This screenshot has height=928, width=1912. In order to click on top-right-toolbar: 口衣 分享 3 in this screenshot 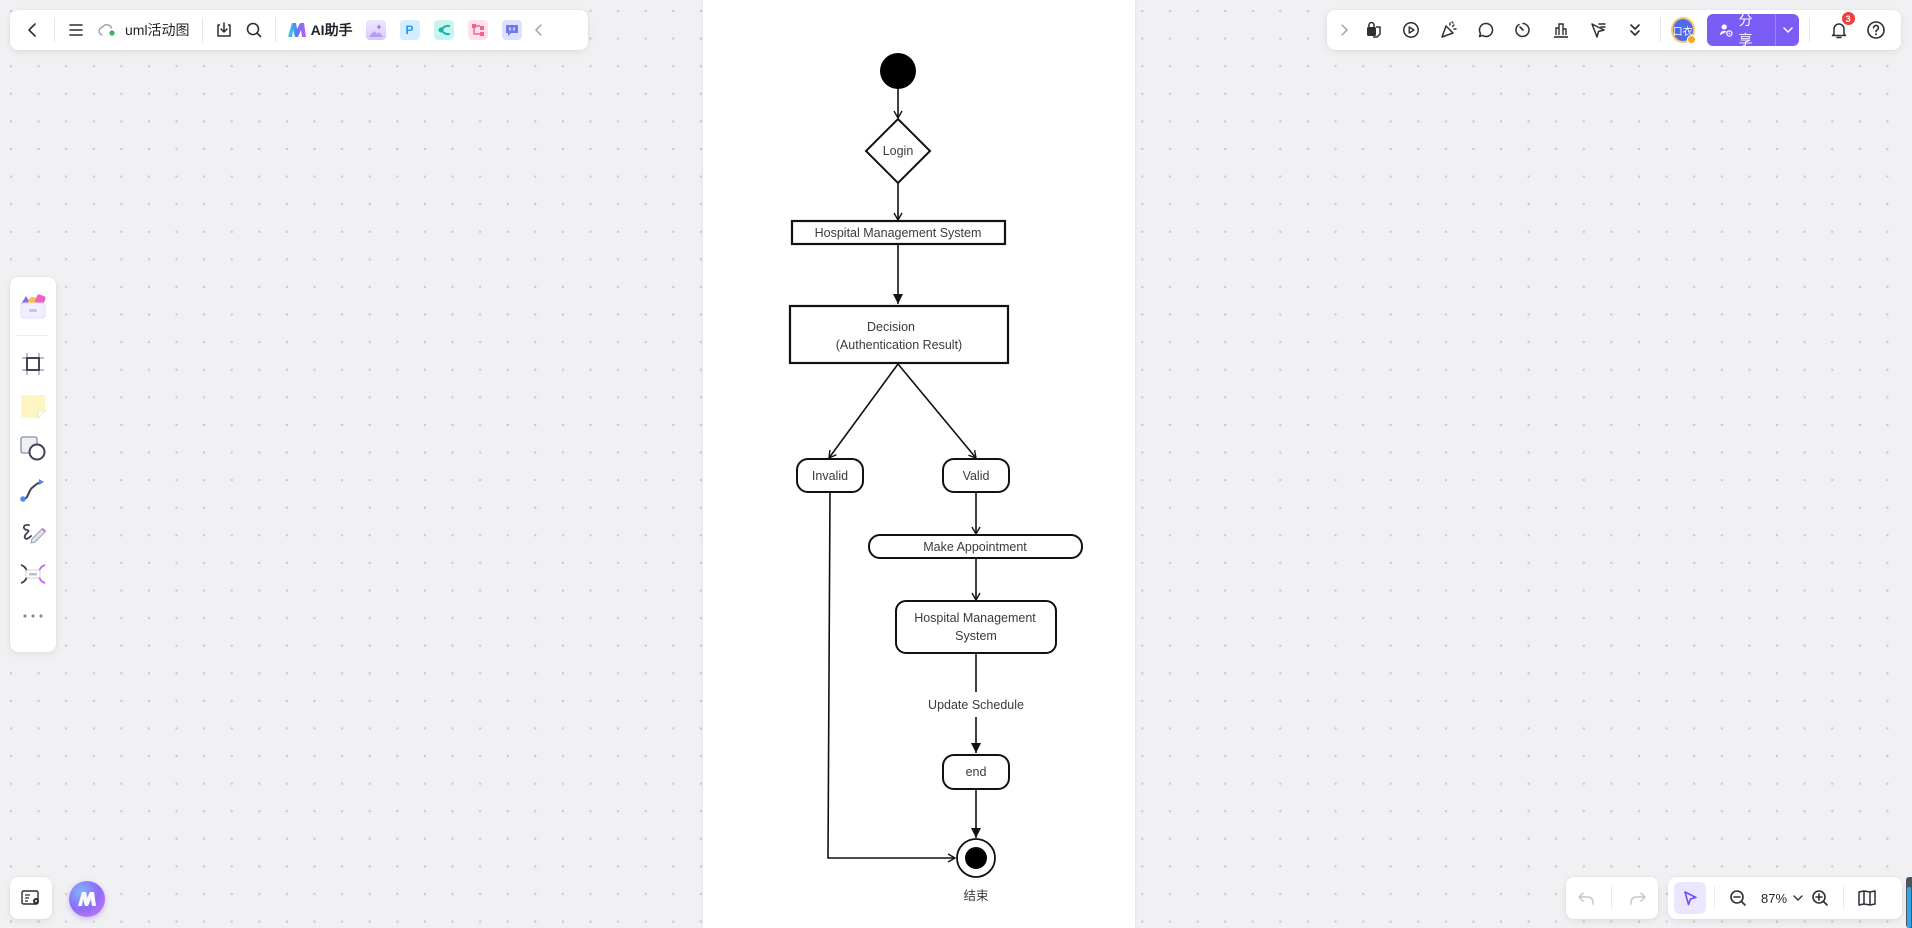, I will do `click(1614, 30)`.